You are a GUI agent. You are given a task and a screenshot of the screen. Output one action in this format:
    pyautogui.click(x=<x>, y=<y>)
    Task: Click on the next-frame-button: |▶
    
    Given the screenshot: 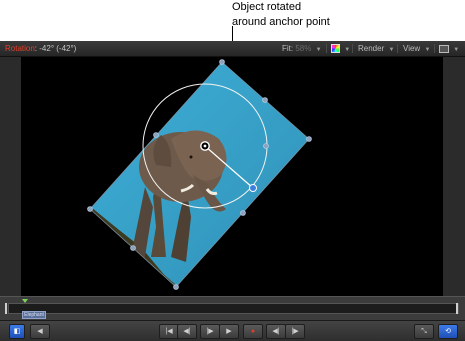 What is the action you would take?
    pyautogui.click(x=210, y=331)
    